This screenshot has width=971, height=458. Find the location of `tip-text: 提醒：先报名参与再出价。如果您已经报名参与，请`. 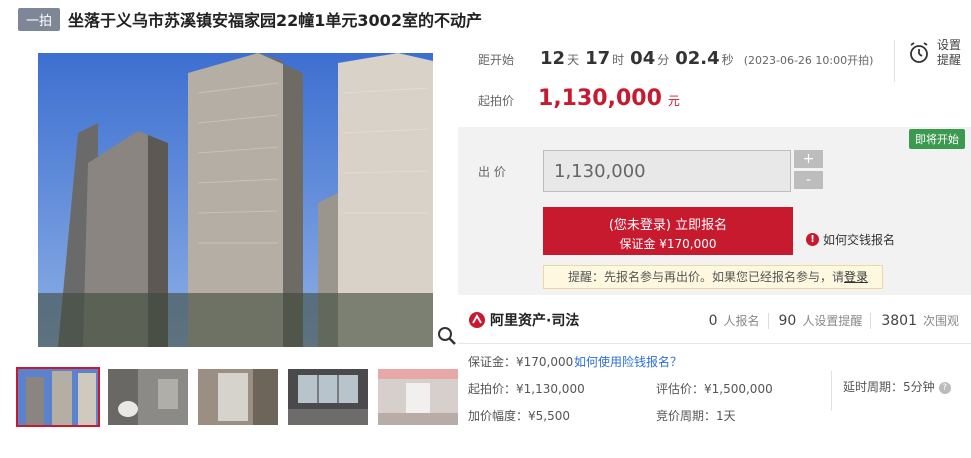

tip-text: 提醒：先报名参与再出价。如果您已经报名参与，请 is located at coordinates (706, 277).